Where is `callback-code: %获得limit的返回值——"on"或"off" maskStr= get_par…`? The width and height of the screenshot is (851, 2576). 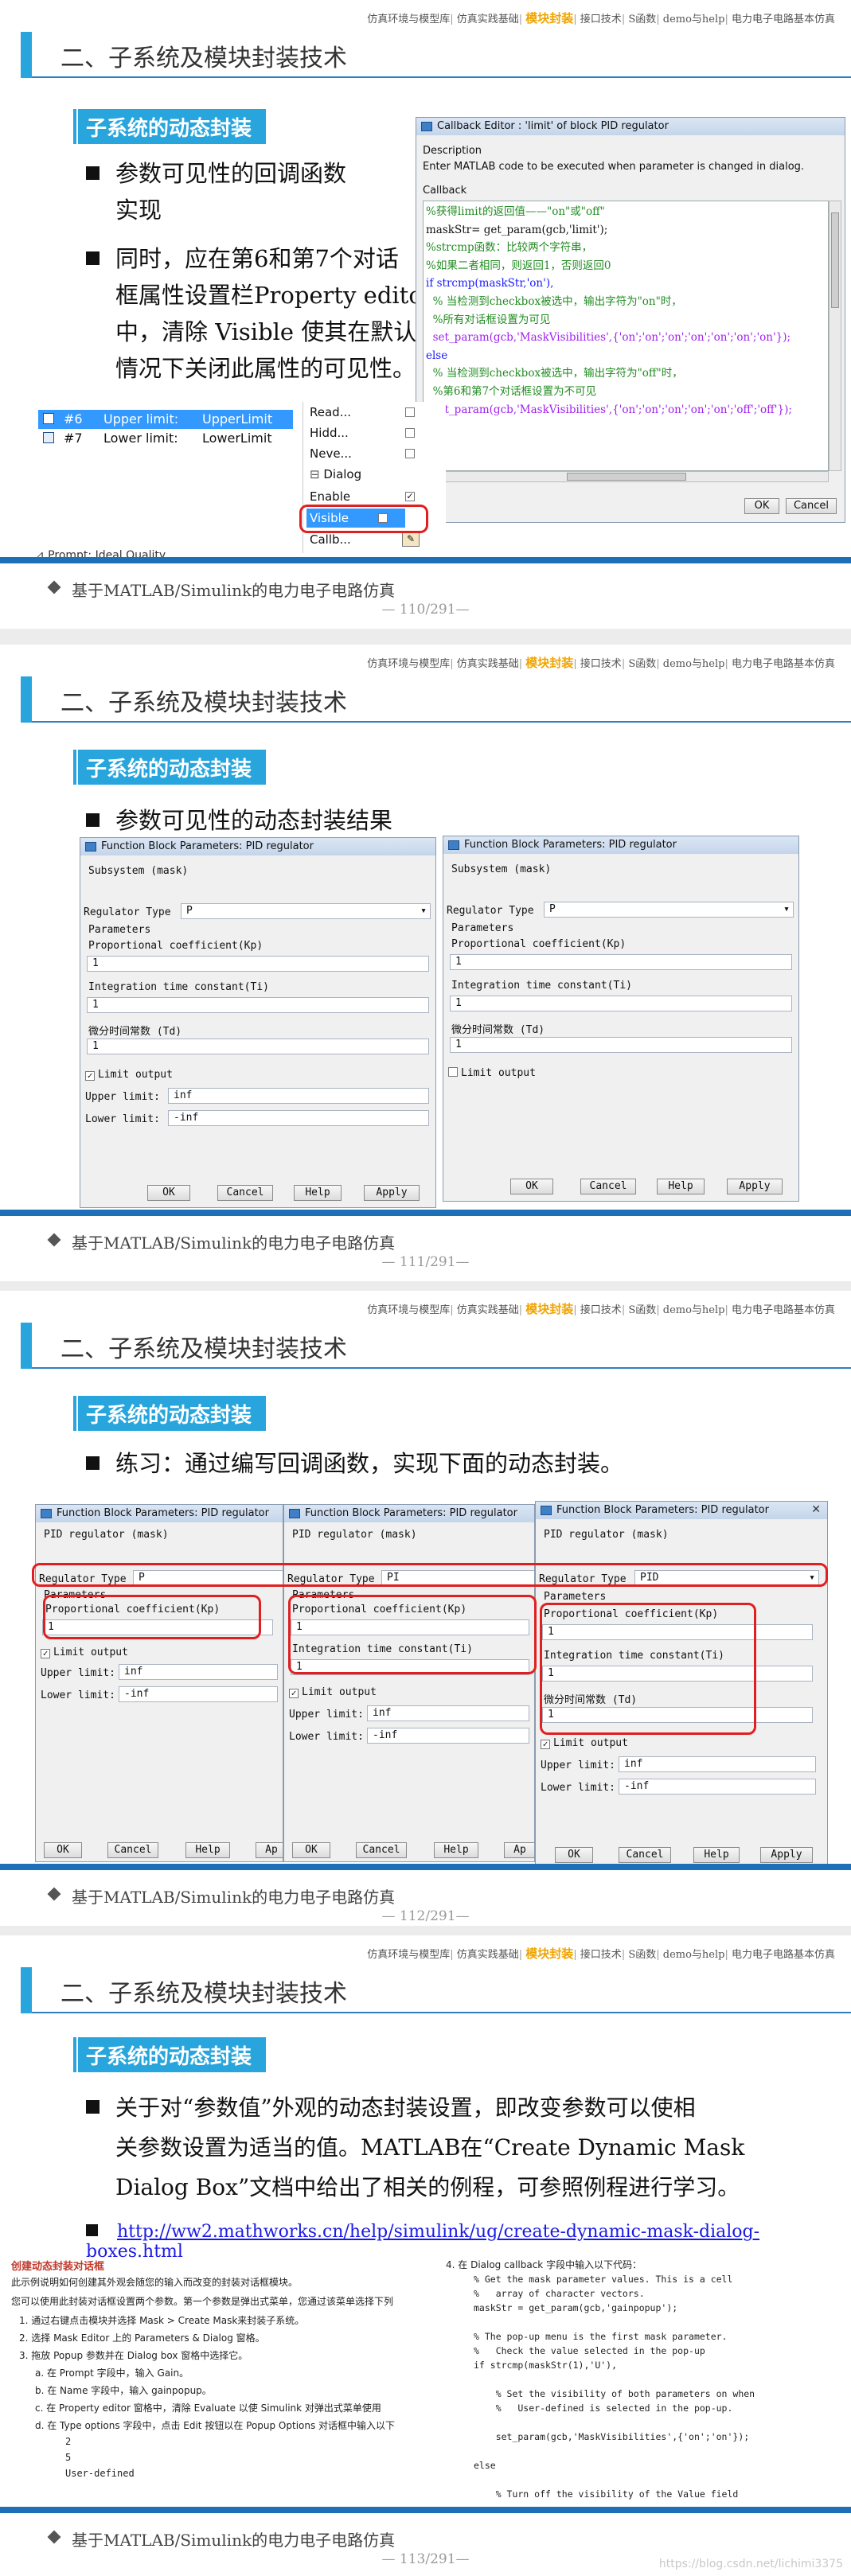
callback-code: %获得limit的返回值——"on"或"off" maskStr= get_par… is located at coordinates (625, 335).